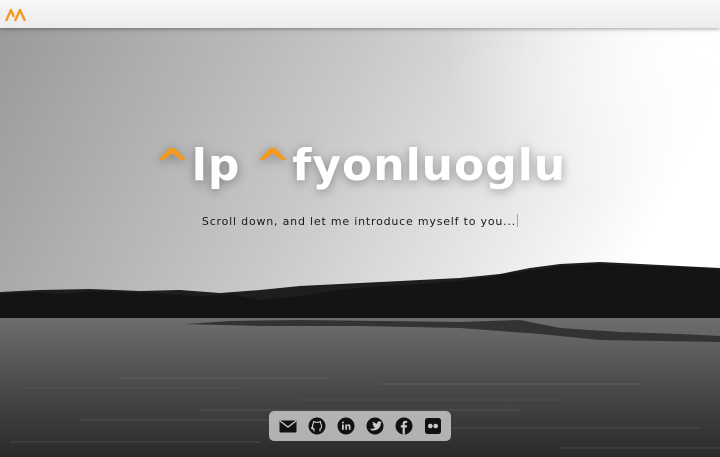  What do you see at coordinates (216, 165) in the screenshot?
I see `title-first-rest: lp` at bounding box center [216, 165].